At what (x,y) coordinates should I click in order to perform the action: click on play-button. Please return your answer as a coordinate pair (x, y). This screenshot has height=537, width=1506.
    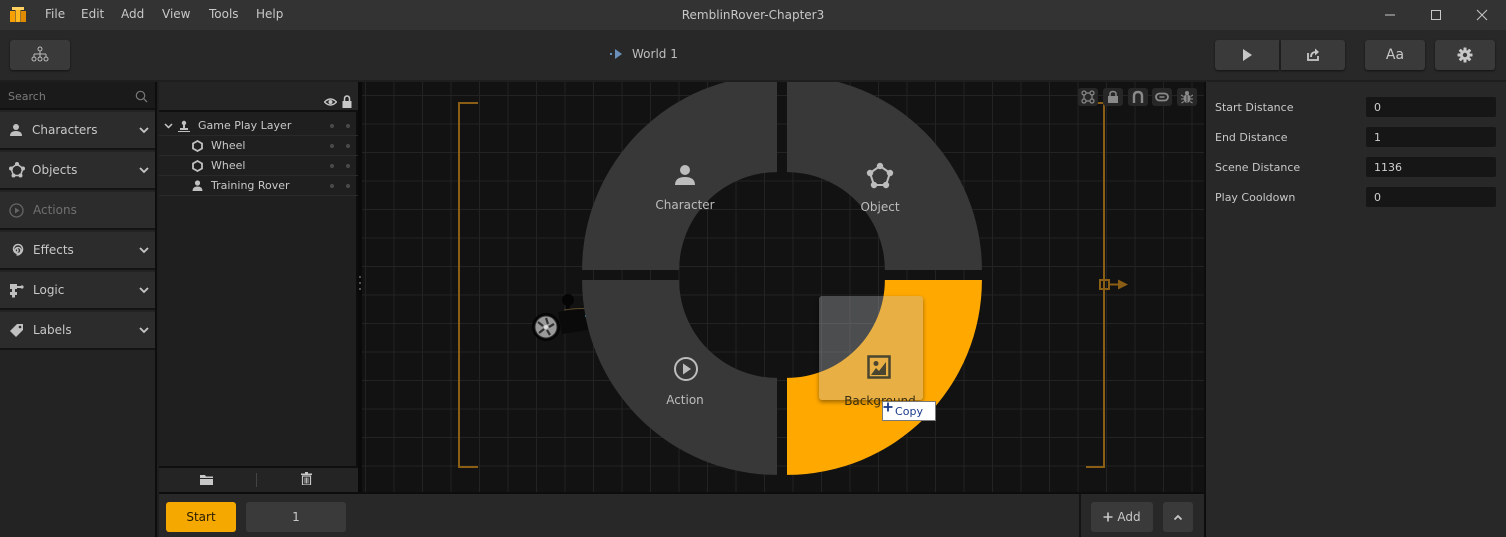
    Looking at the image, I should click on (1247, 55).